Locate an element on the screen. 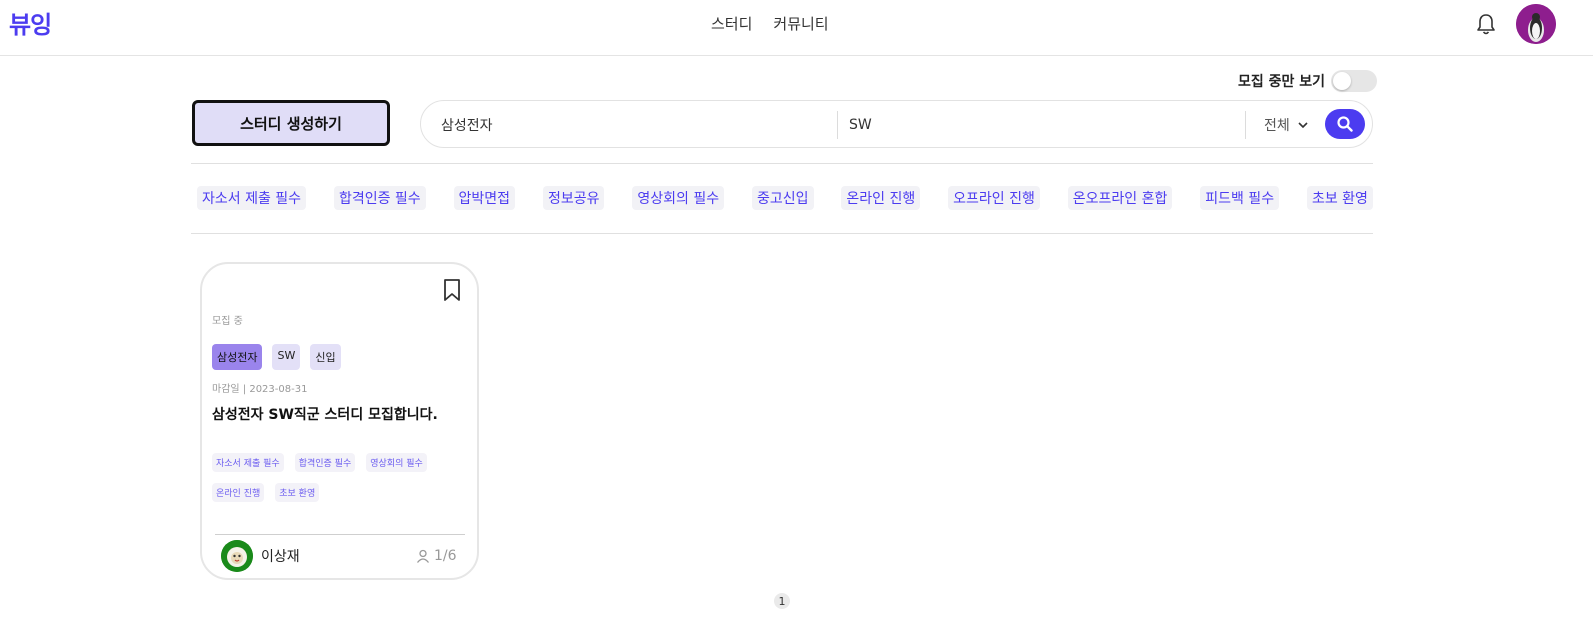  deadline: 마감일 | 2023-08-31 is located at coordinates (260, 389).